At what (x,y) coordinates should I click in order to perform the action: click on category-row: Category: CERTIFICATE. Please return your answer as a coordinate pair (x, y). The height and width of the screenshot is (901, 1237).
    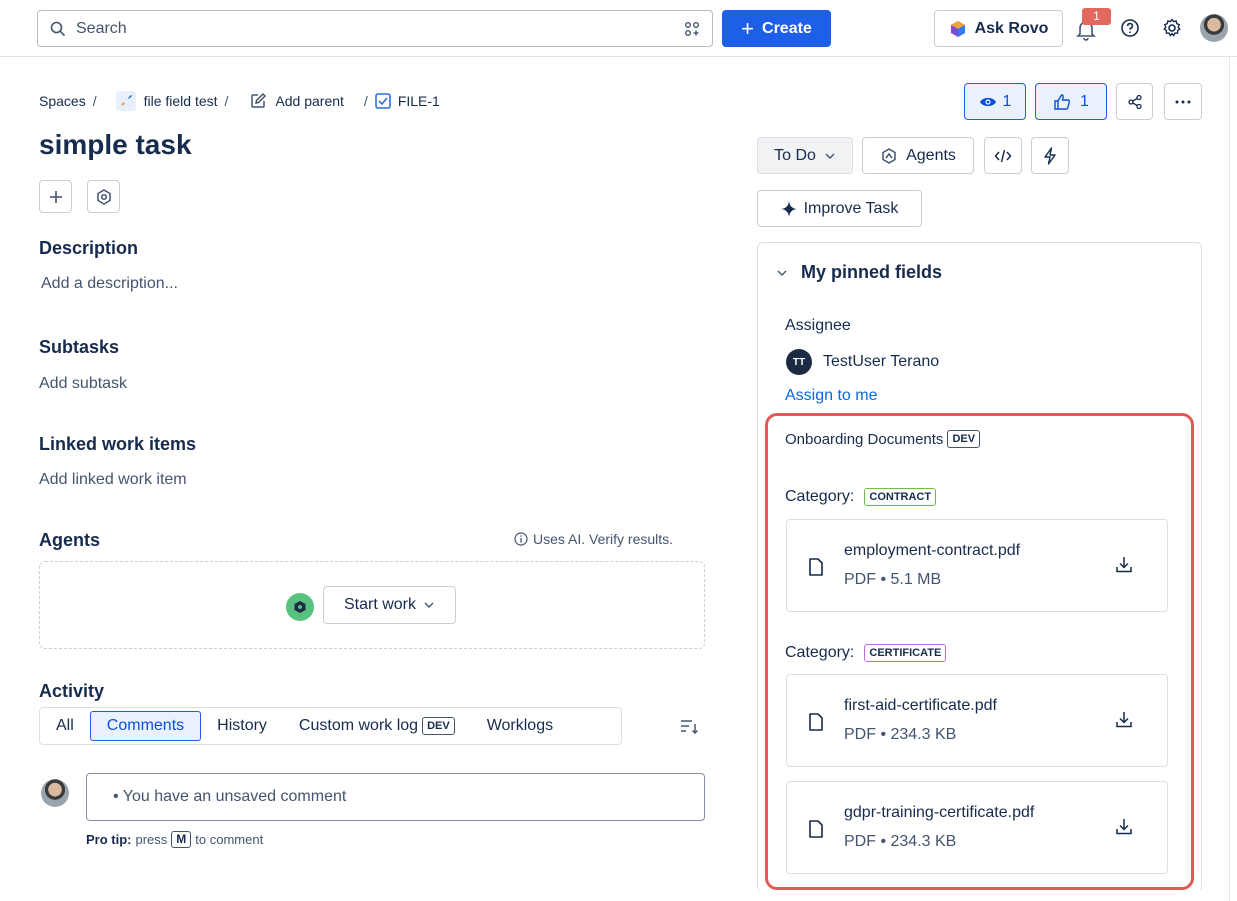
    Looking at the image, I should click on (866, 653).